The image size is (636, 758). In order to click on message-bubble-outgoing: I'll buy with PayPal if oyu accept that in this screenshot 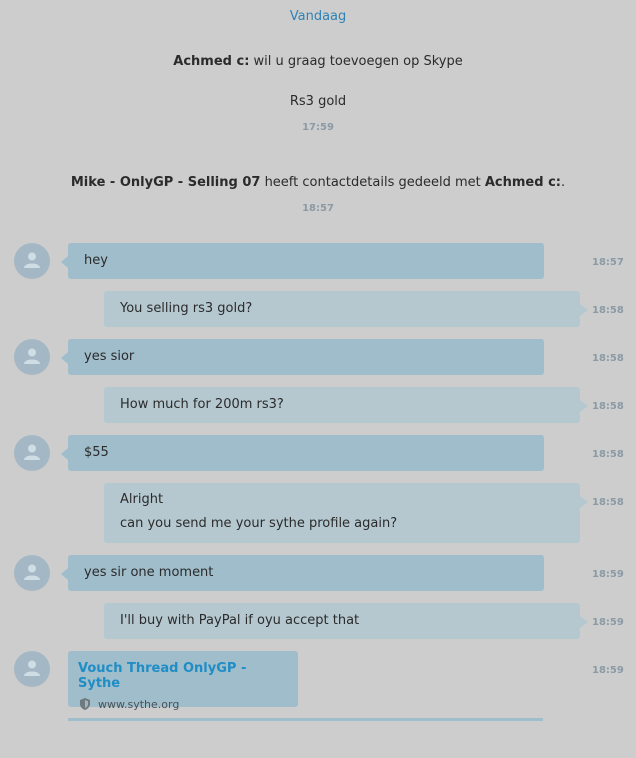, I will do `click(346, 621)`.